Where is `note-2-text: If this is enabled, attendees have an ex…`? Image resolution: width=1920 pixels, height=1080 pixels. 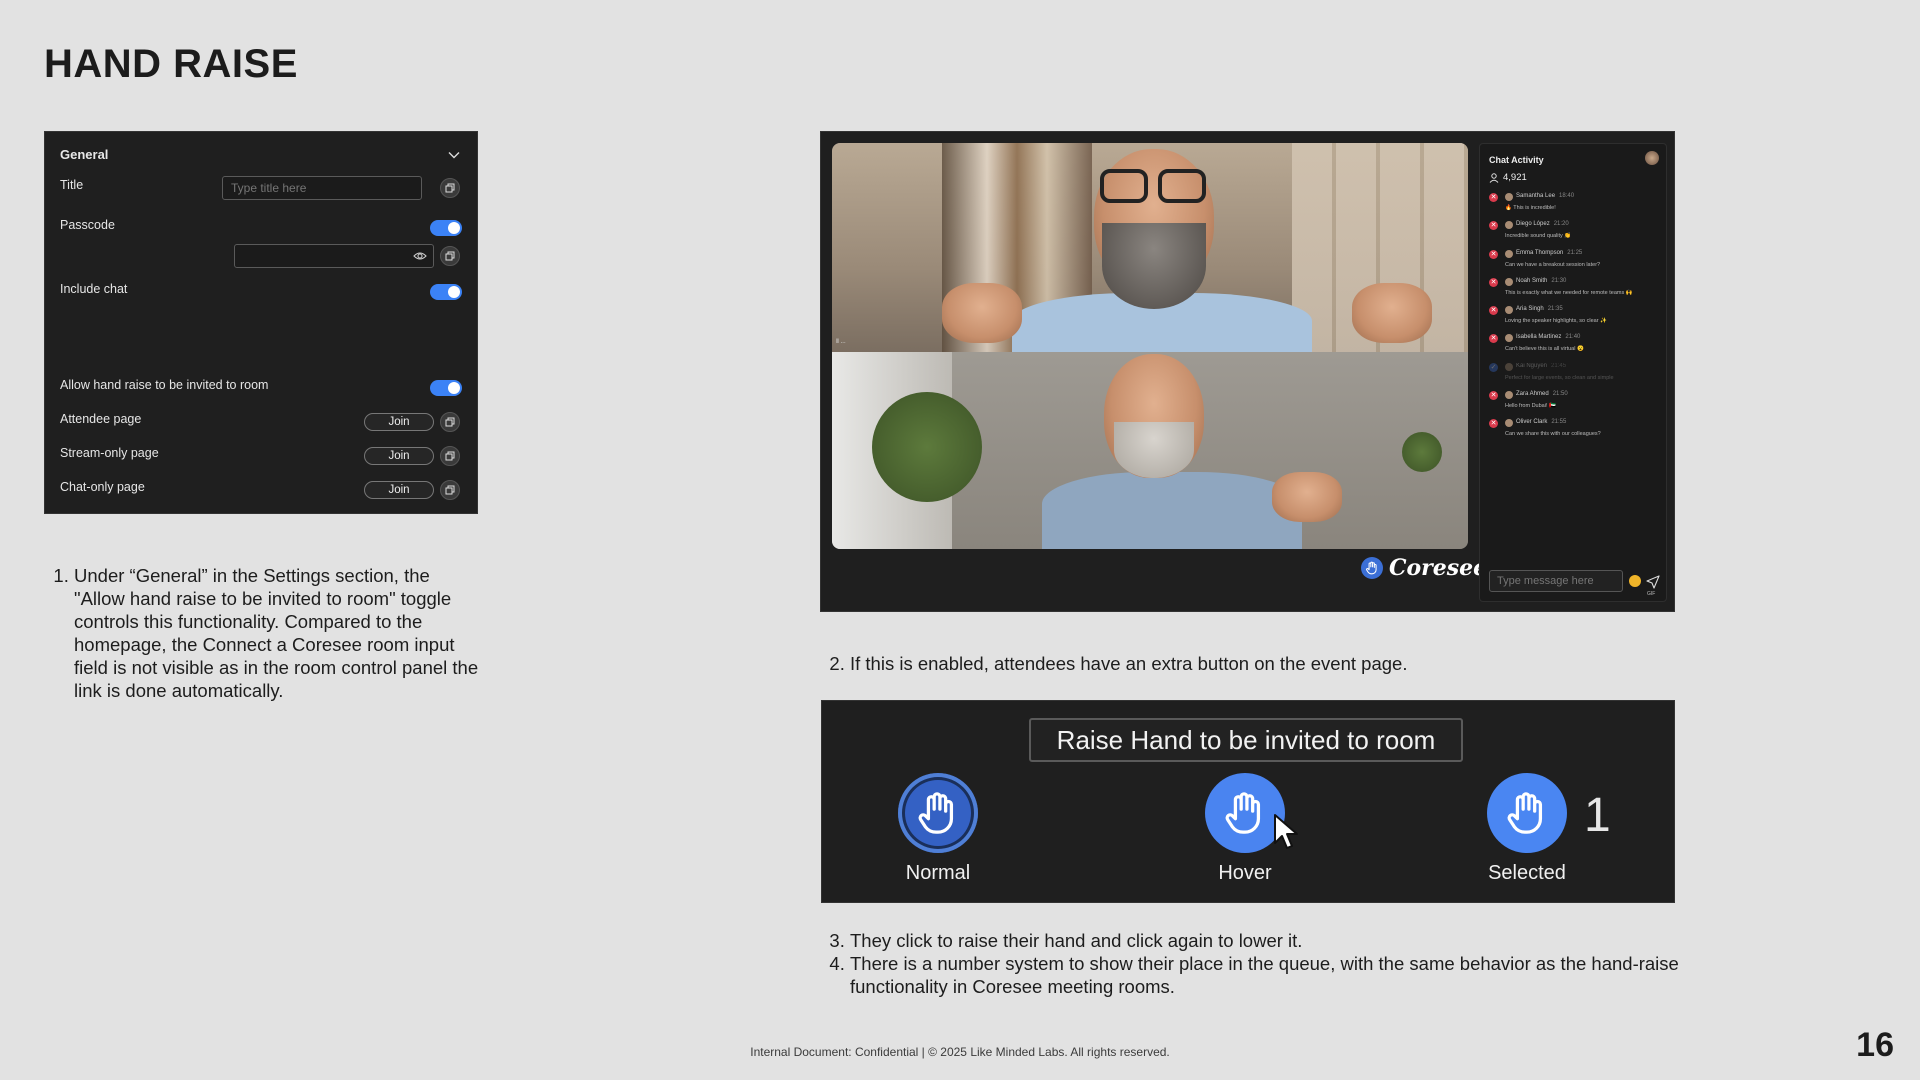 note-2-text: If this is enabled, attendees have an ex… is located at coordinates (1265, 663).